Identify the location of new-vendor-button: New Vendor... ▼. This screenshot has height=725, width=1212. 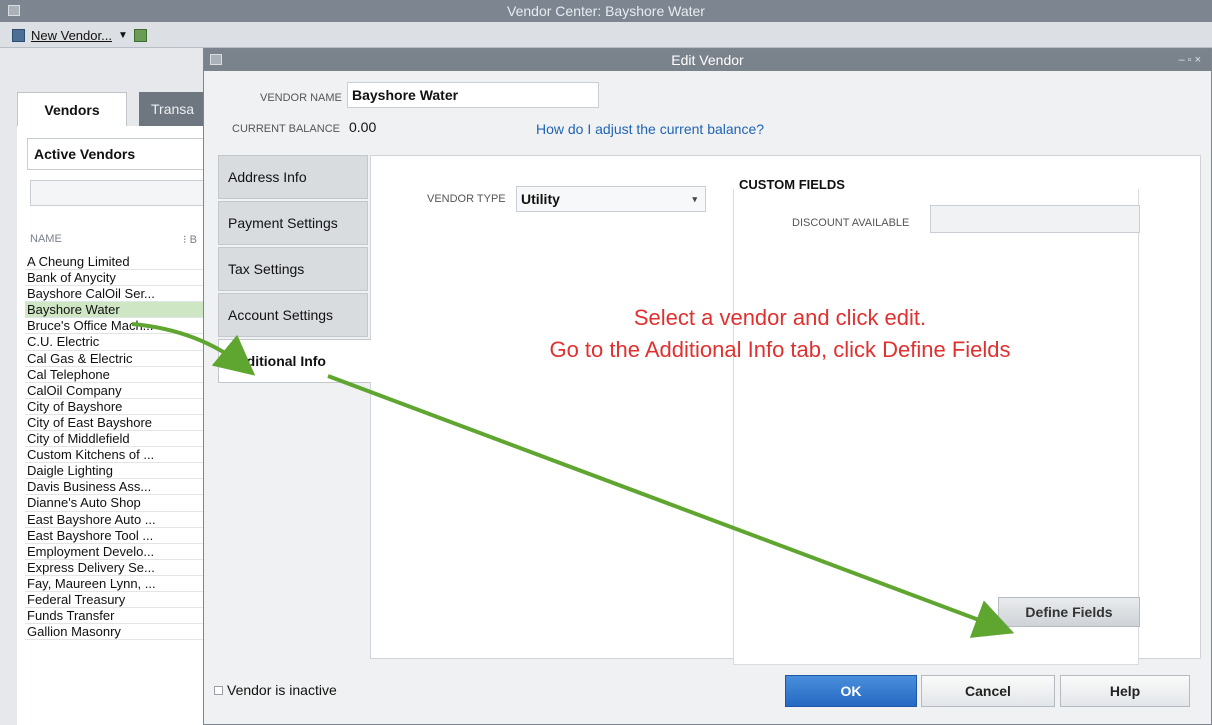
(79, 35).